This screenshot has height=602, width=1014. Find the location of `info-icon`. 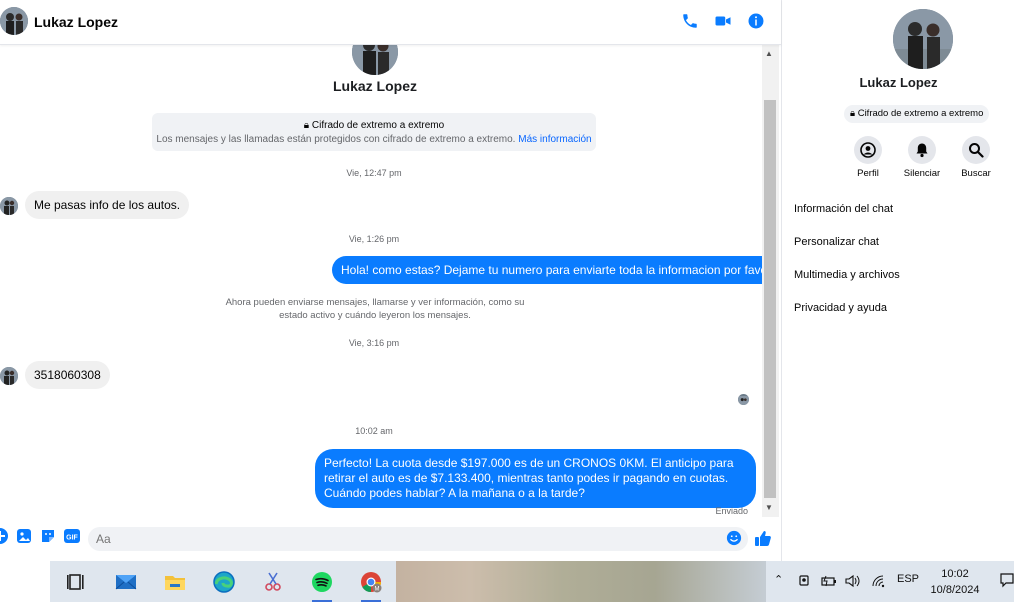

info-icon is located at coordinates (757, 22).